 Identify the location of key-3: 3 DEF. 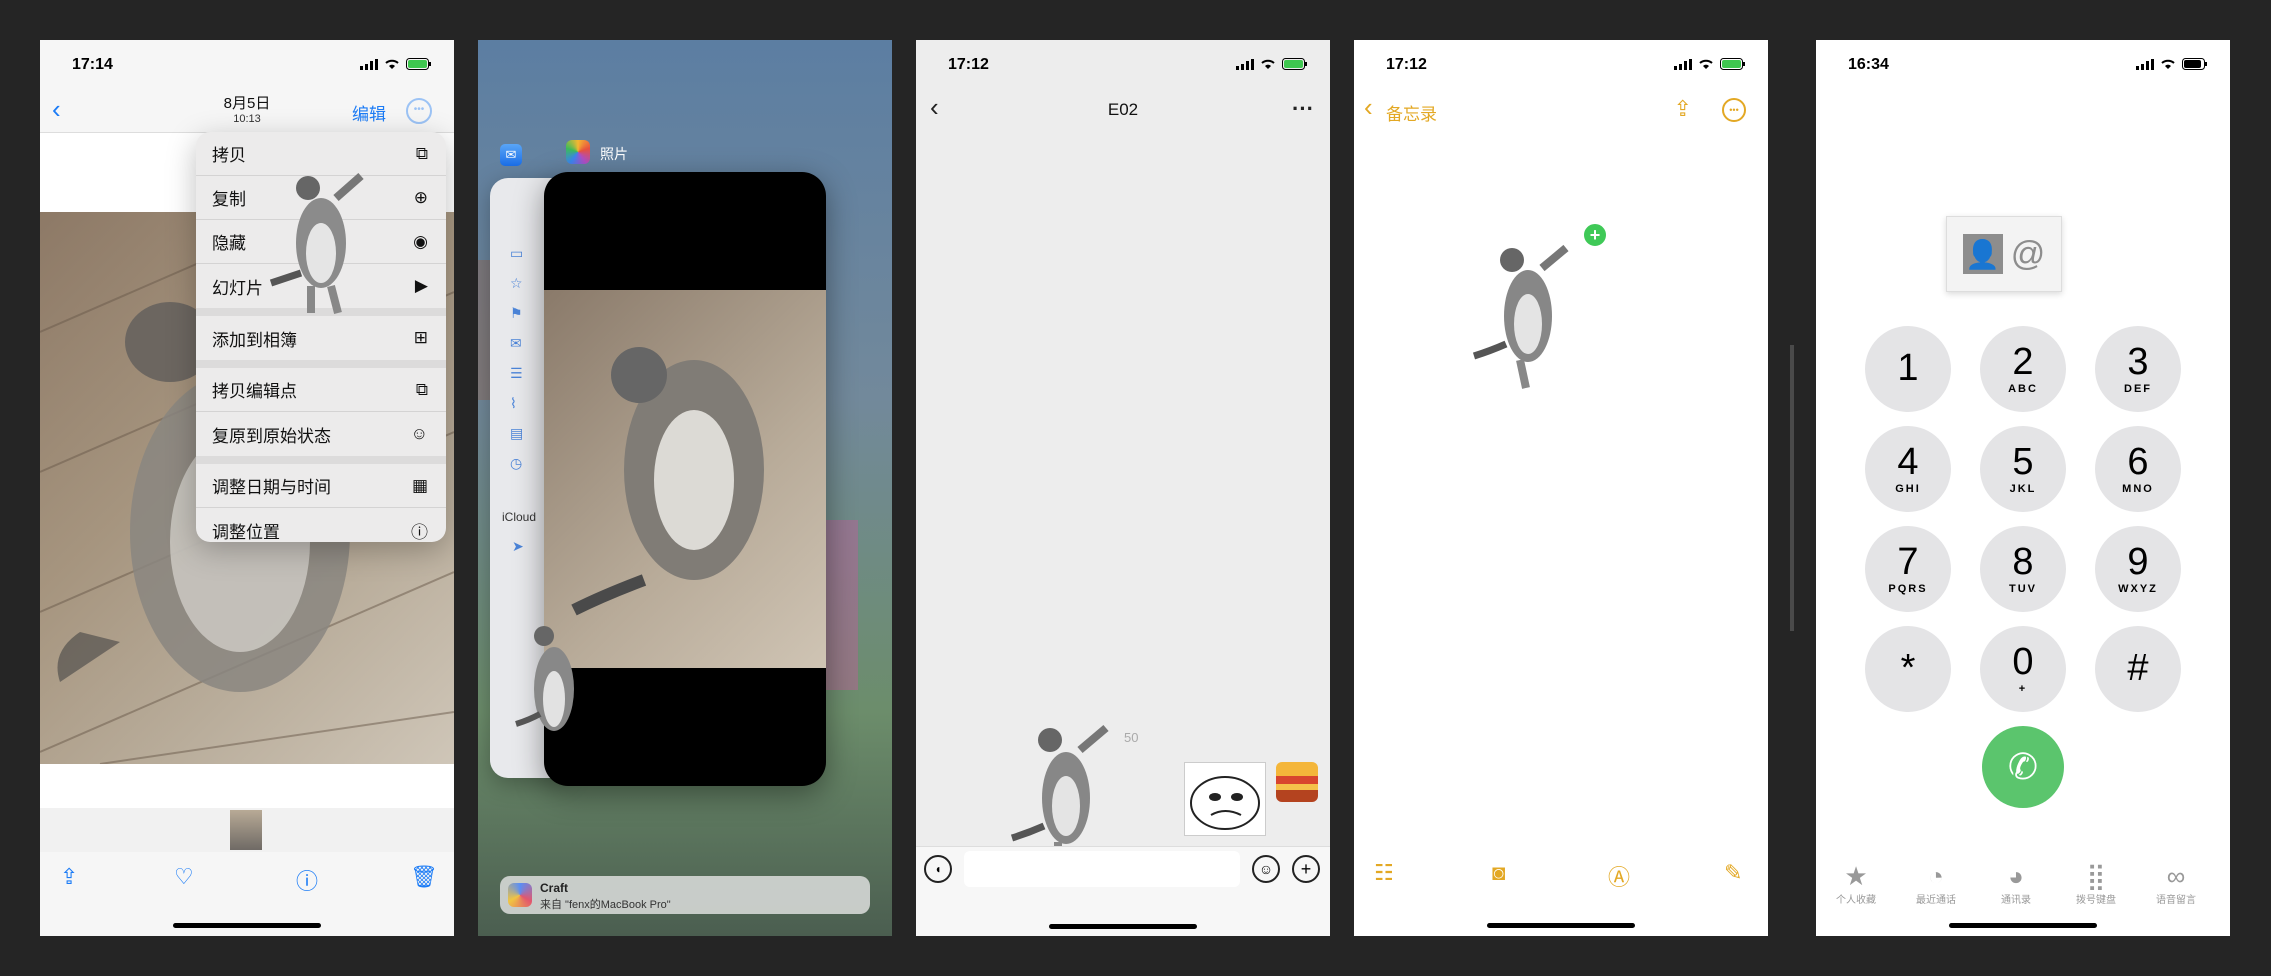
(2138, 369).